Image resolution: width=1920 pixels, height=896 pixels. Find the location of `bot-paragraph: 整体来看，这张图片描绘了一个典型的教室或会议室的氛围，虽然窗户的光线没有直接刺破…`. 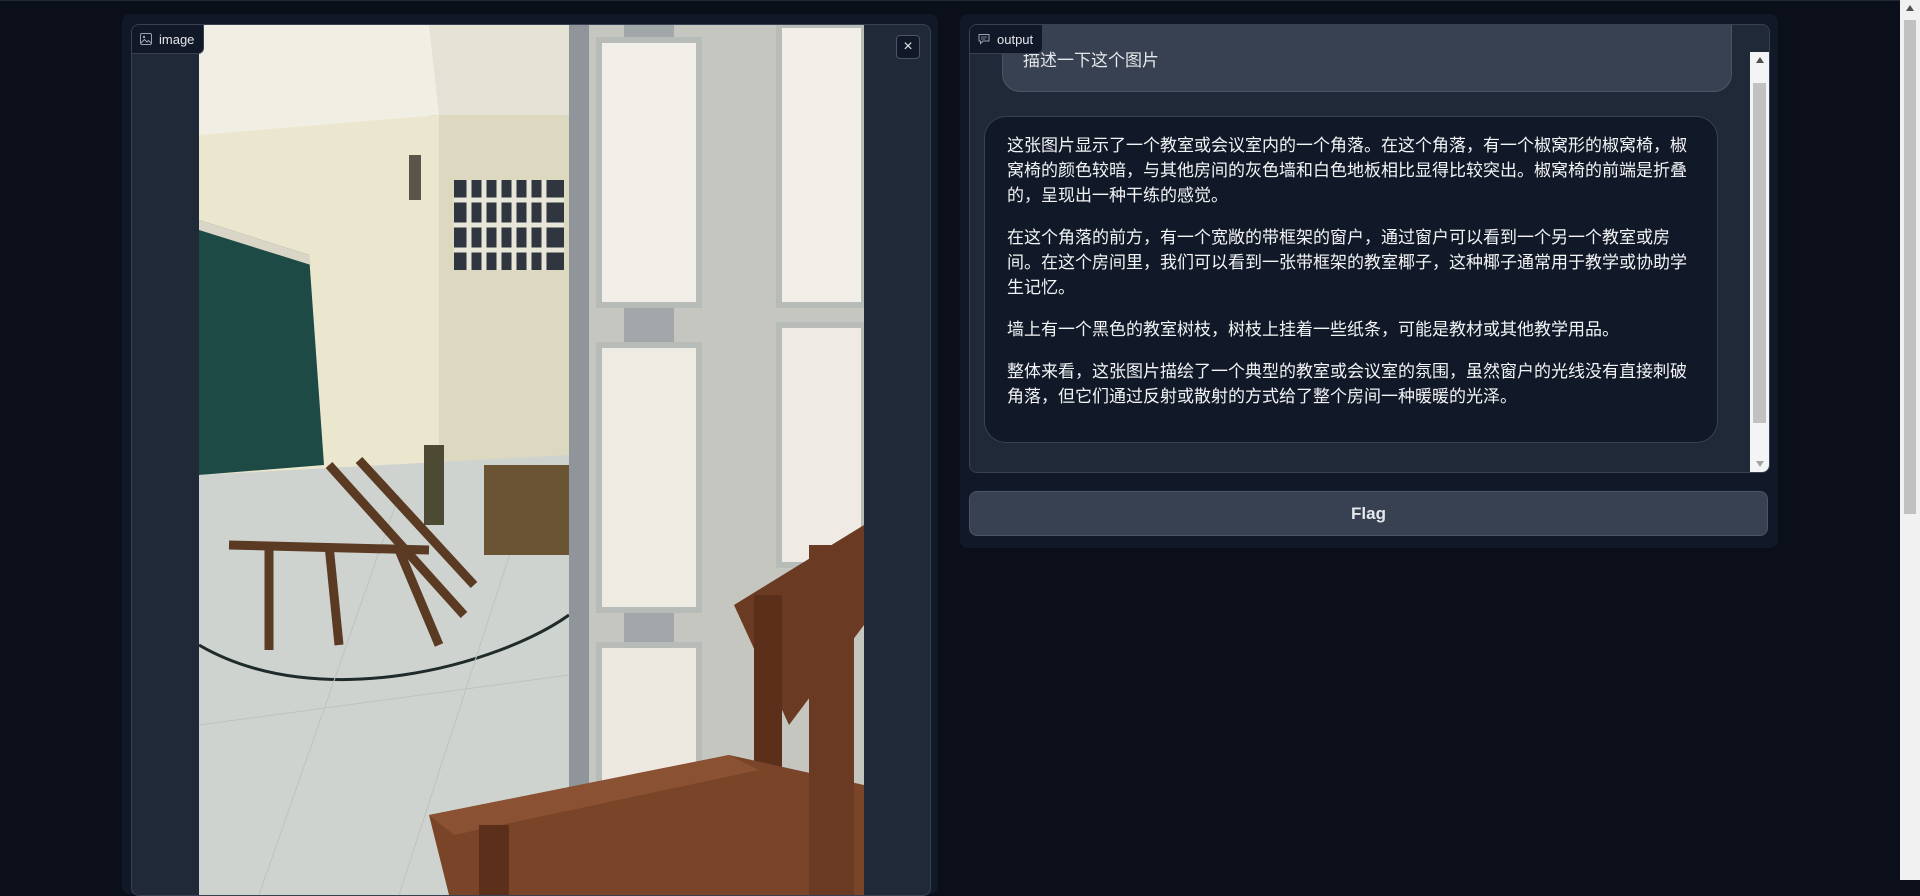

bot-paragraph: 整体来看，这张图片描绘了一个典型的教室或会议室的氛围，虽然窗户的光线没有直接刺破… is located at coordinates (1347, 384).